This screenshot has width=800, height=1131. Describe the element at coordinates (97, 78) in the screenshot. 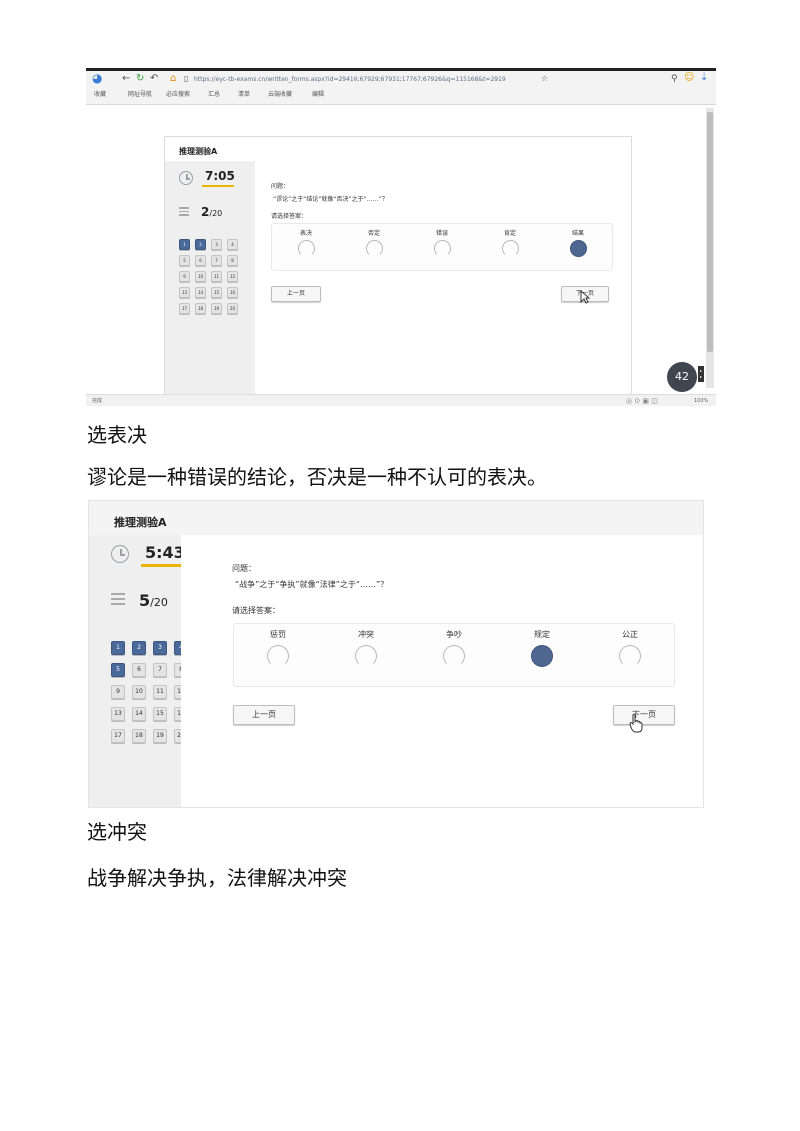

I see `browser-logo-icon: ◕` at that location.